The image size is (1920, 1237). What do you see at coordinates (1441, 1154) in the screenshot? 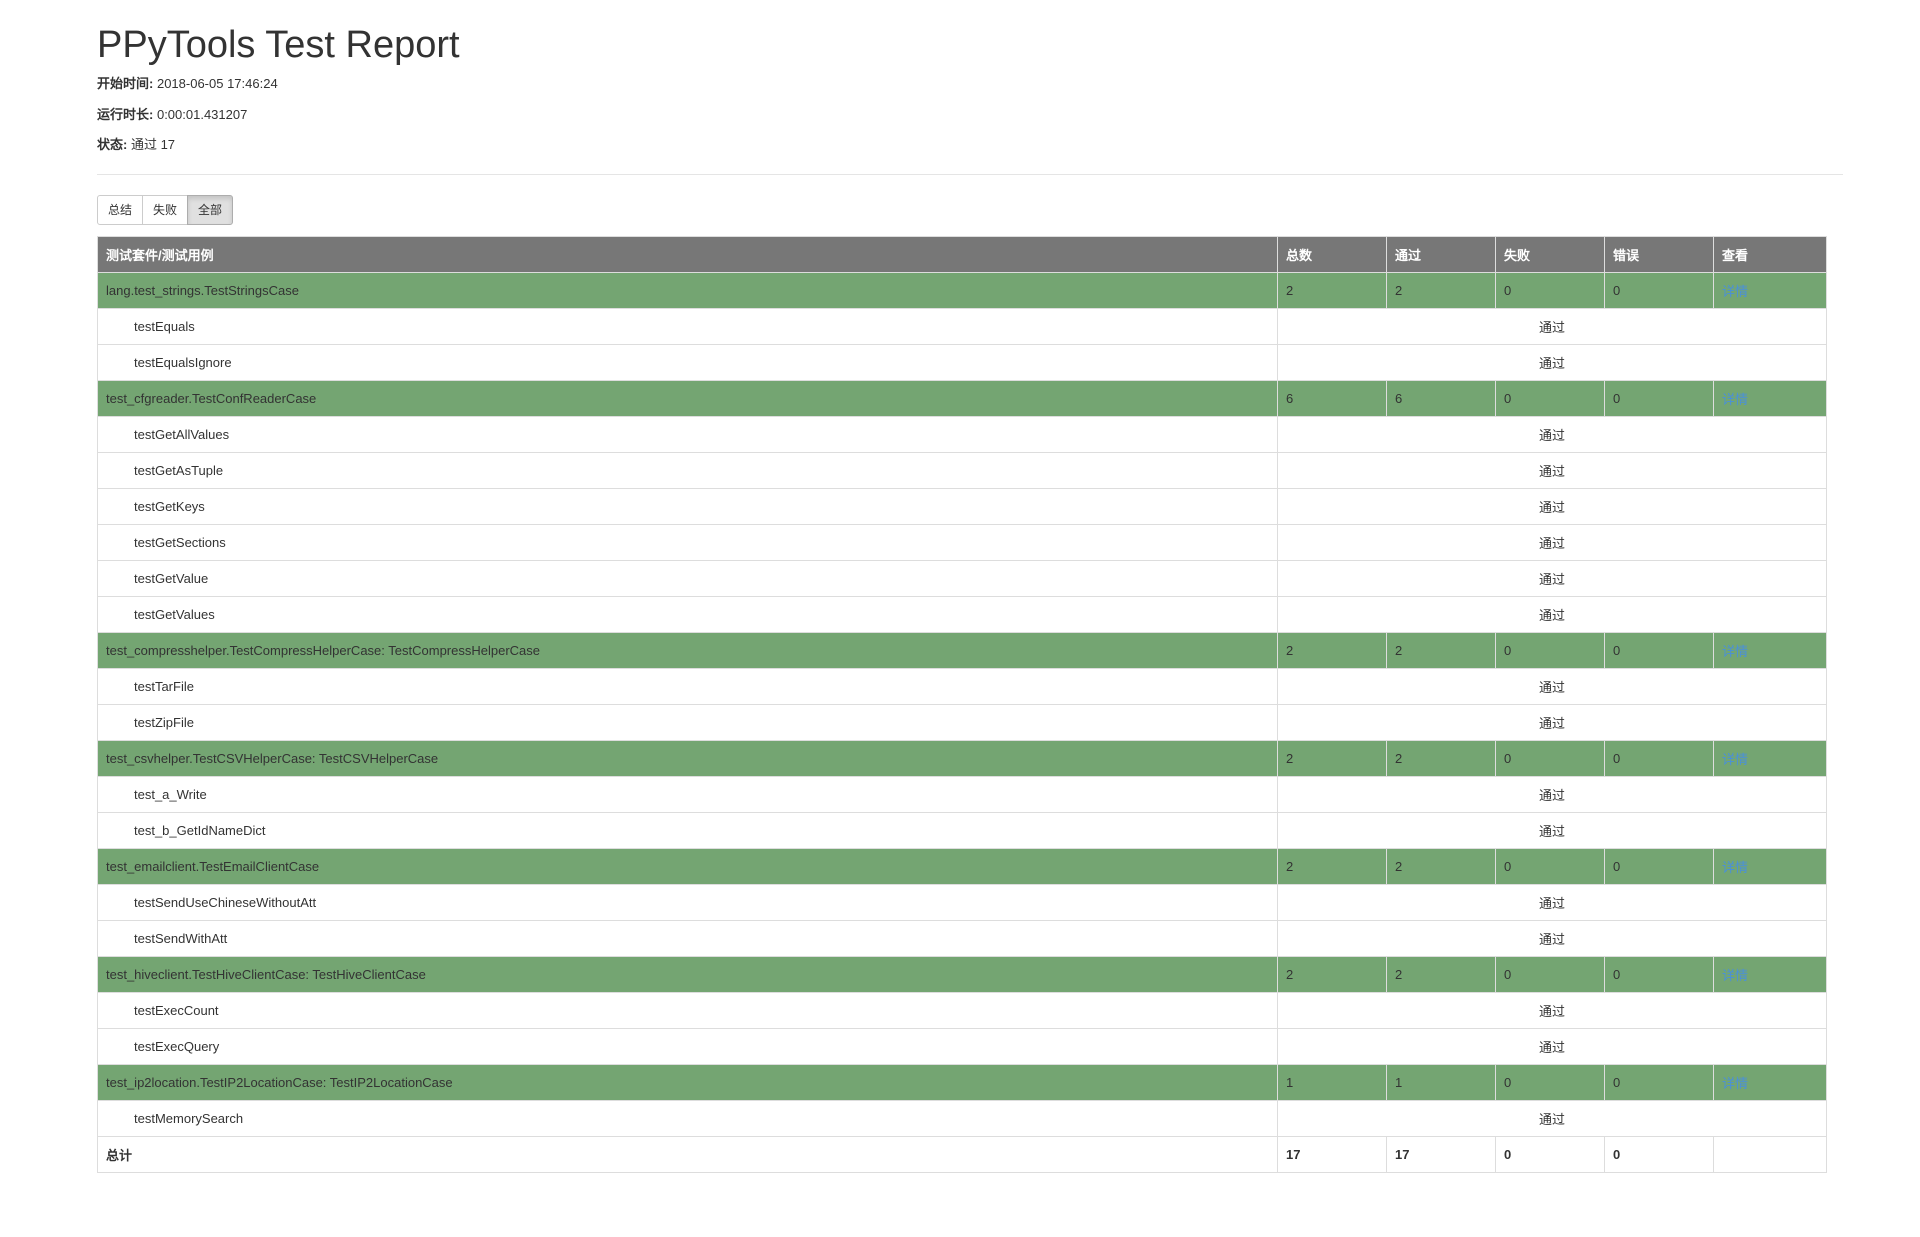
I see `total-pass: 17` at bounding box center [1441, 1154].